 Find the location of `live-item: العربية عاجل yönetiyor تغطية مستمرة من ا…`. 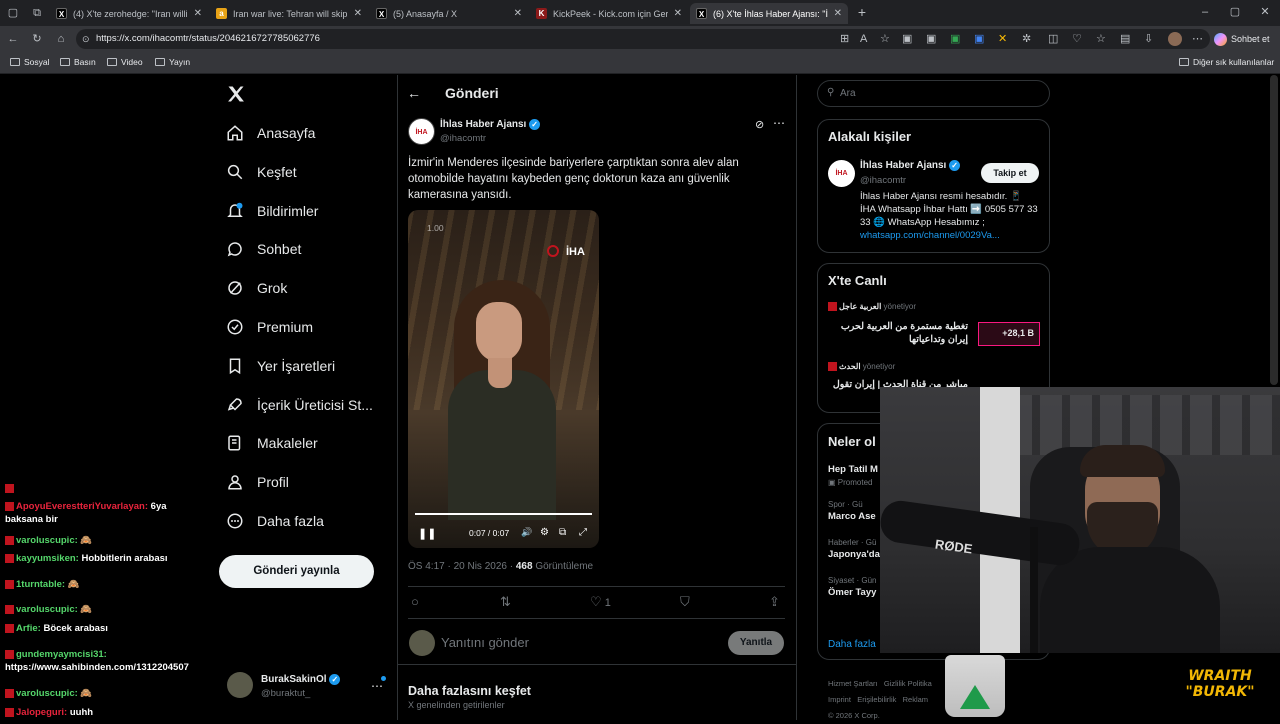

live-item: العربية عاجل yönetiyor تغطية مستمرة من ا… is located at coordinates (935, 327).